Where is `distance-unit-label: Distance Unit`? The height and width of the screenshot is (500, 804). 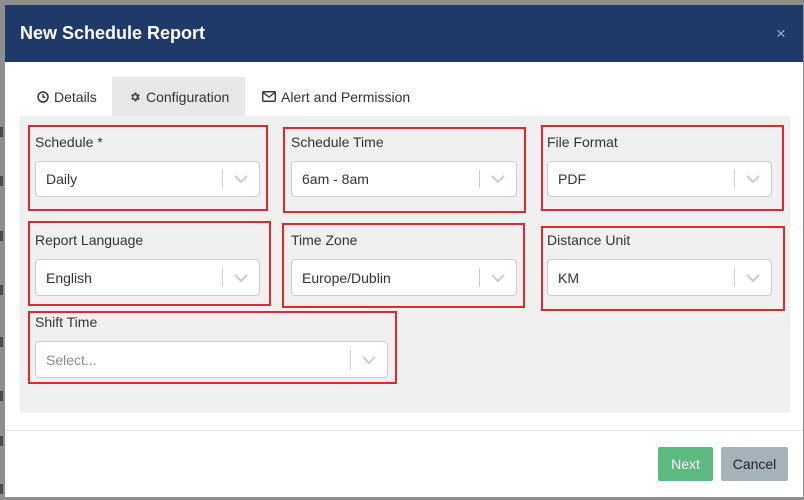
distance-unit-label: Distance Unit is located at coordinates (589, 240).